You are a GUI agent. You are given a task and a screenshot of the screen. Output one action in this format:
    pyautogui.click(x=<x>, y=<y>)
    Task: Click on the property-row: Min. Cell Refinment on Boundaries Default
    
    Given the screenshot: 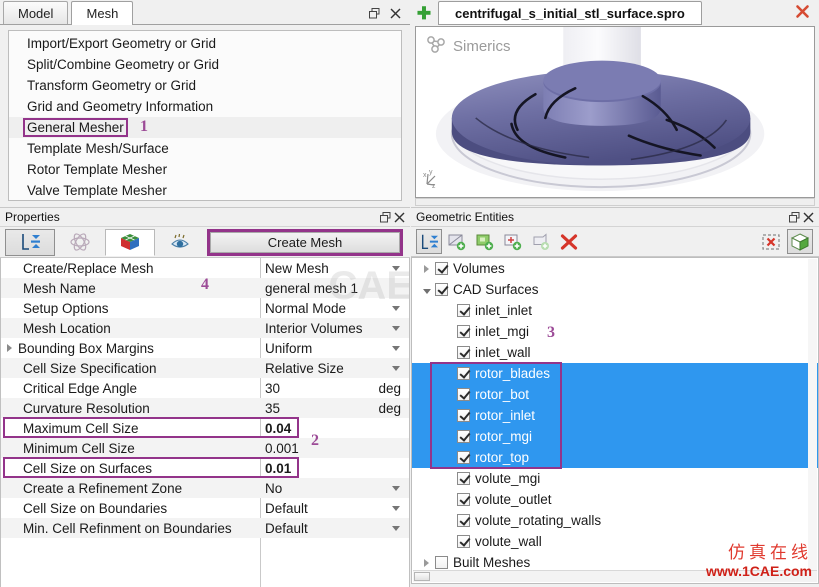 What is the action you would take?
    pyautogui.click(x=205, y=528)
    